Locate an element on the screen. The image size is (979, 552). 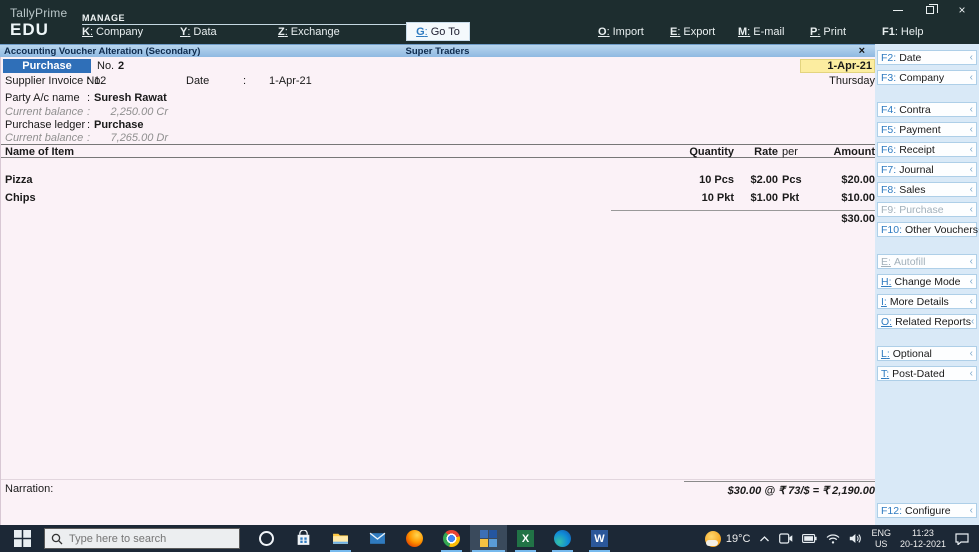
item-rate: $2.00 is located at coordinates (764, 180).